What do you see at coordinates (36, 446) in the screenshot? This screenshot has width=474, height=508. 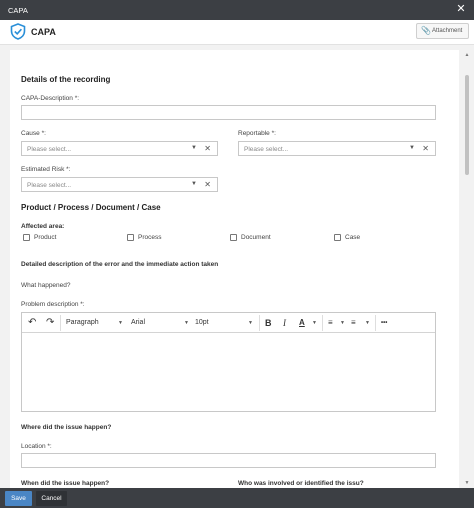 I see `location-label: Location *:` at bounding box center [36, 446].